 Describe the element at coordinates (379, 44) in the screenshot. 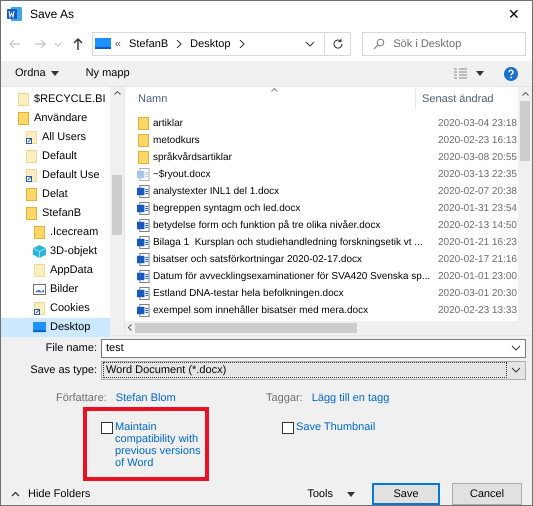

I see `search-icon` at that location.